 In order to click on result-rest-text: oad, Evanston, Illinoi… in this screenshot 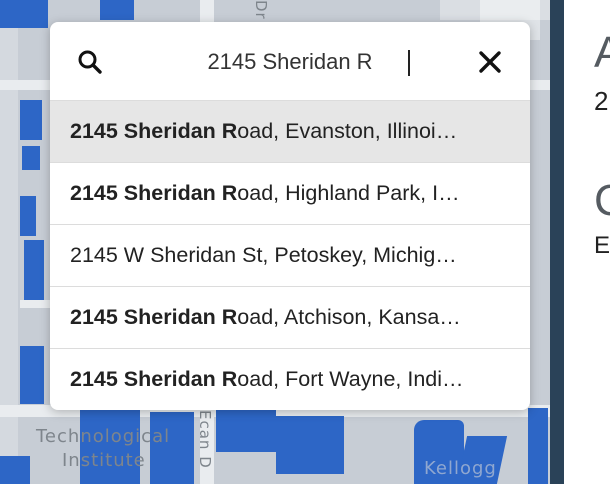, I will do `click(347, 131)`.